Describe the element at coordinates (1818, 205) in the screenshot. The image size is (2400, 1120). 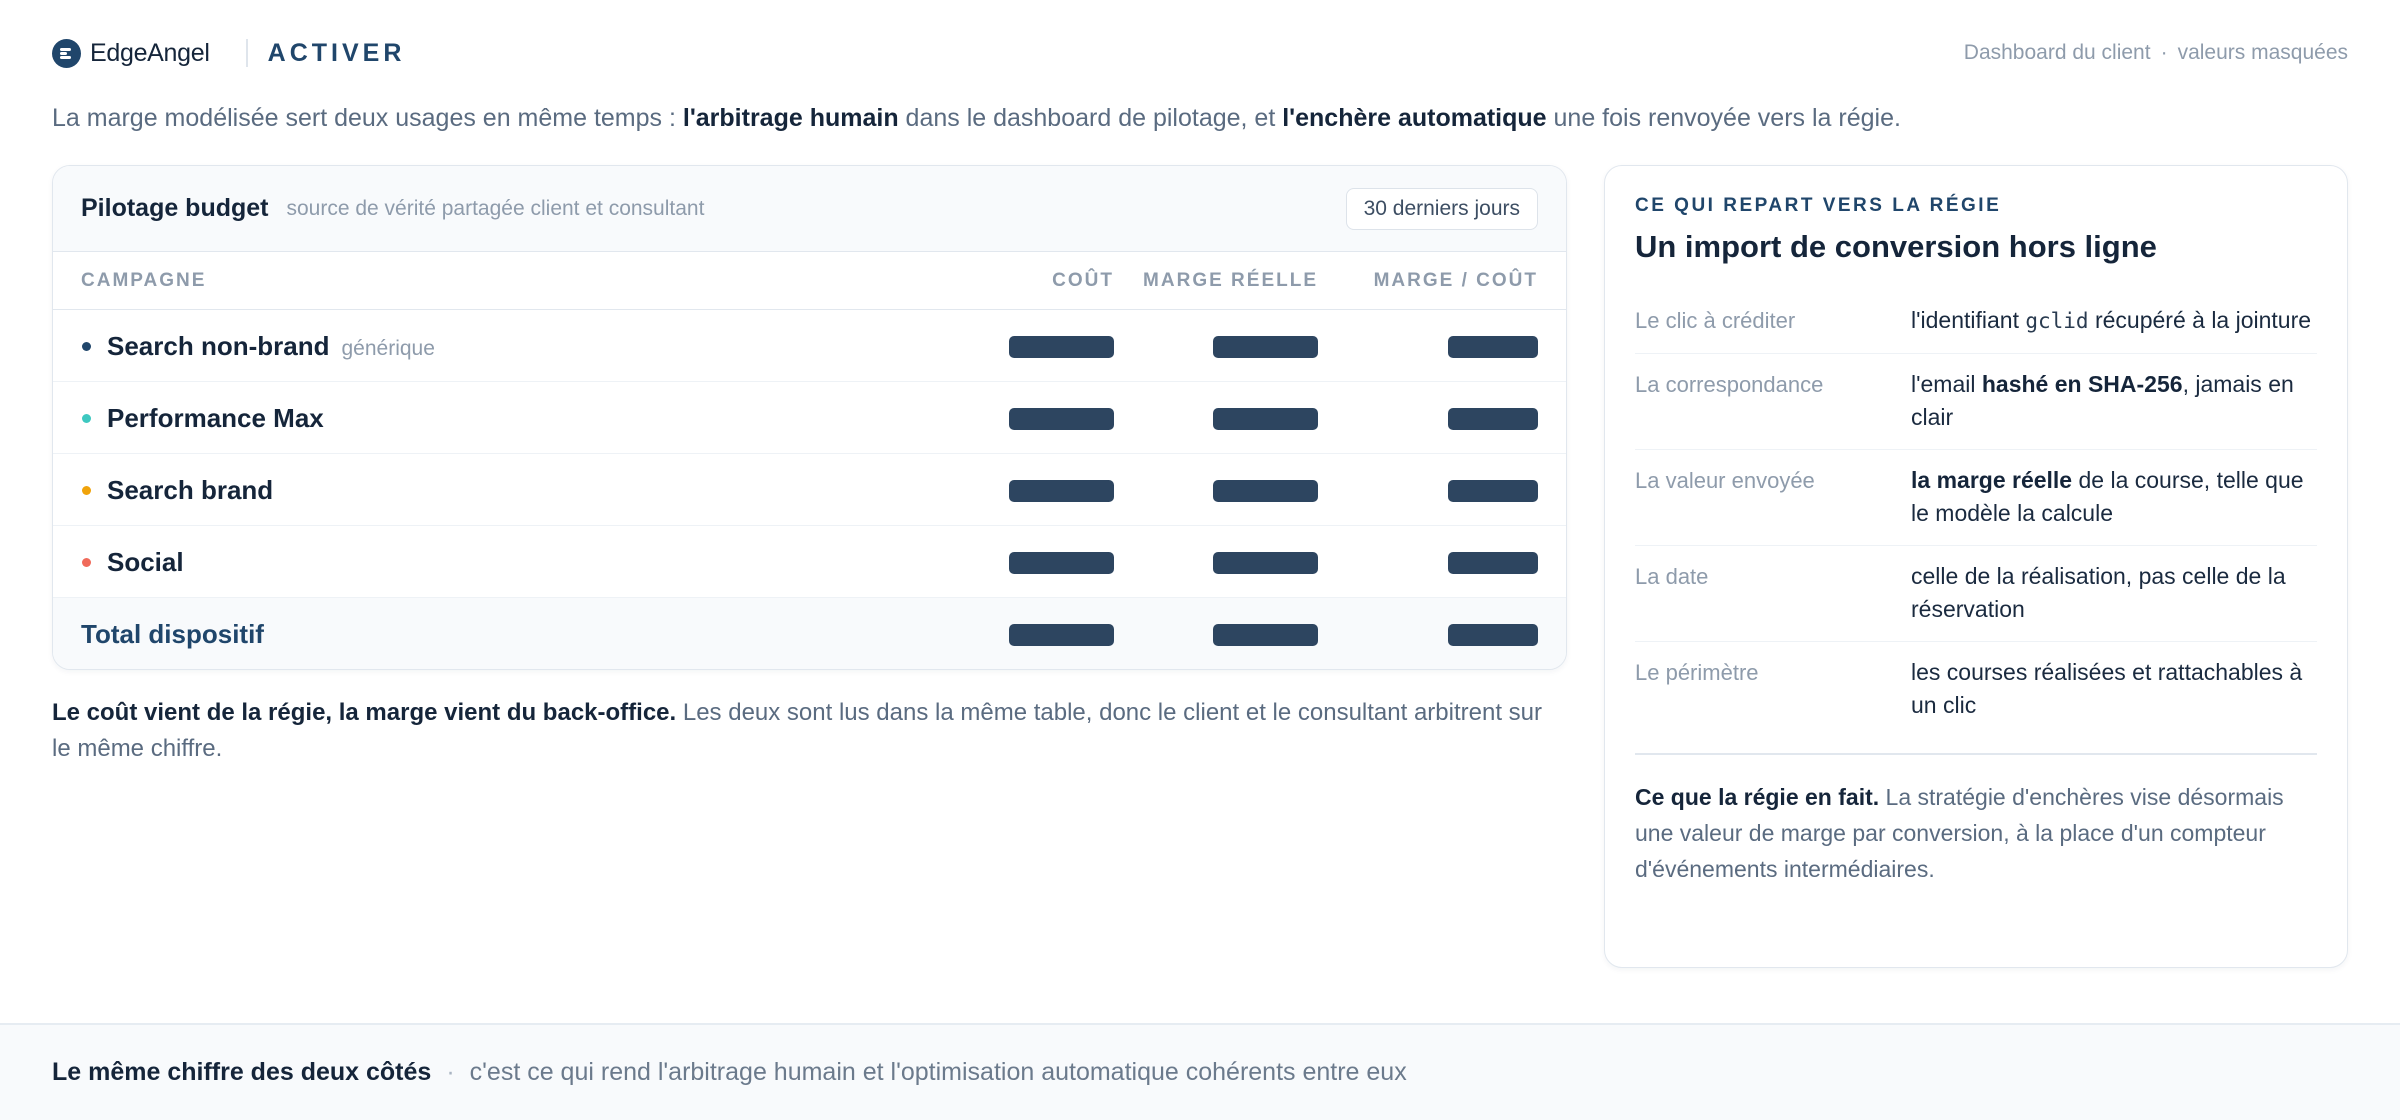
I see `panel-kicker: CE QUI REPART VERS LA RÉGIE` at that location.